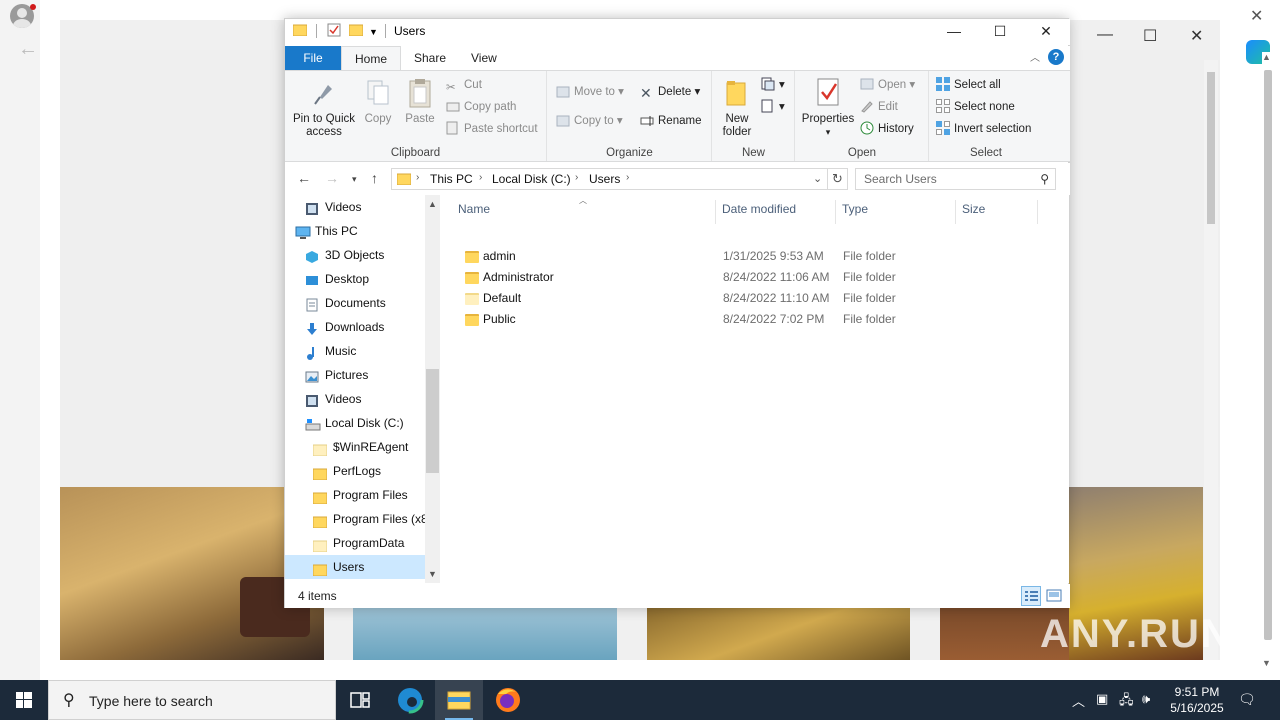  Describe the element at coordinates (459, 700) in the screenshot. I see `file-explorer-button` at that location.